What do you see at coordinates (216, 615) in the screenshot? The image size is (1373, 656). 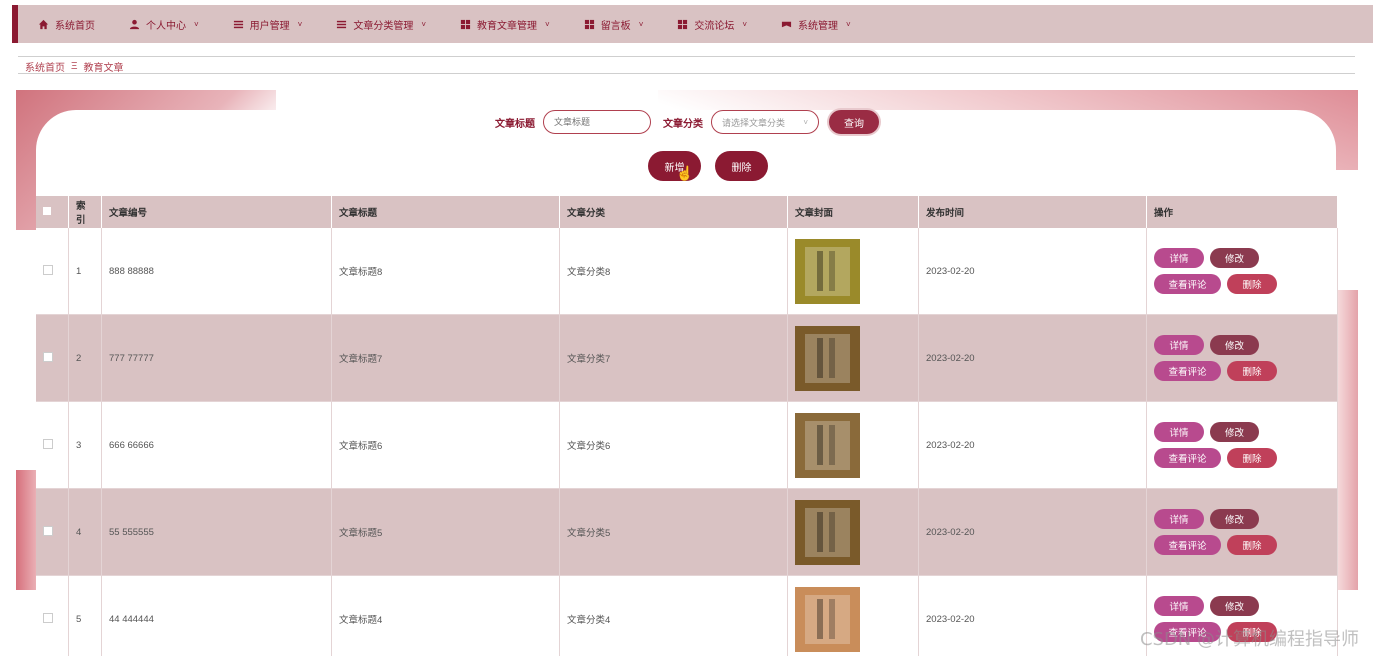 I see `code-cell: 44 444444` at bounding box center [216, 615].